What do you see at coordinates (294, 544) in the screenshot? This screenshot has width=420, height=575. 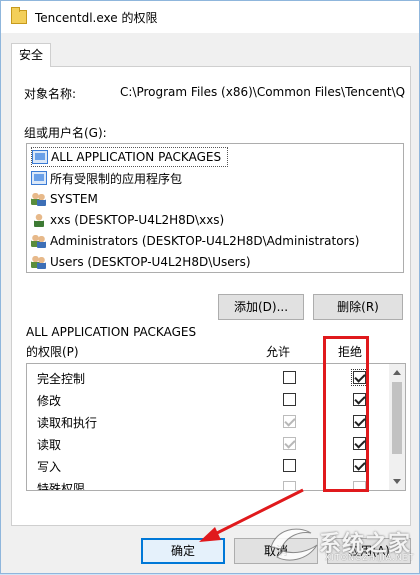 I see `watermark-logo-icon` at bounding box center [294, 544].